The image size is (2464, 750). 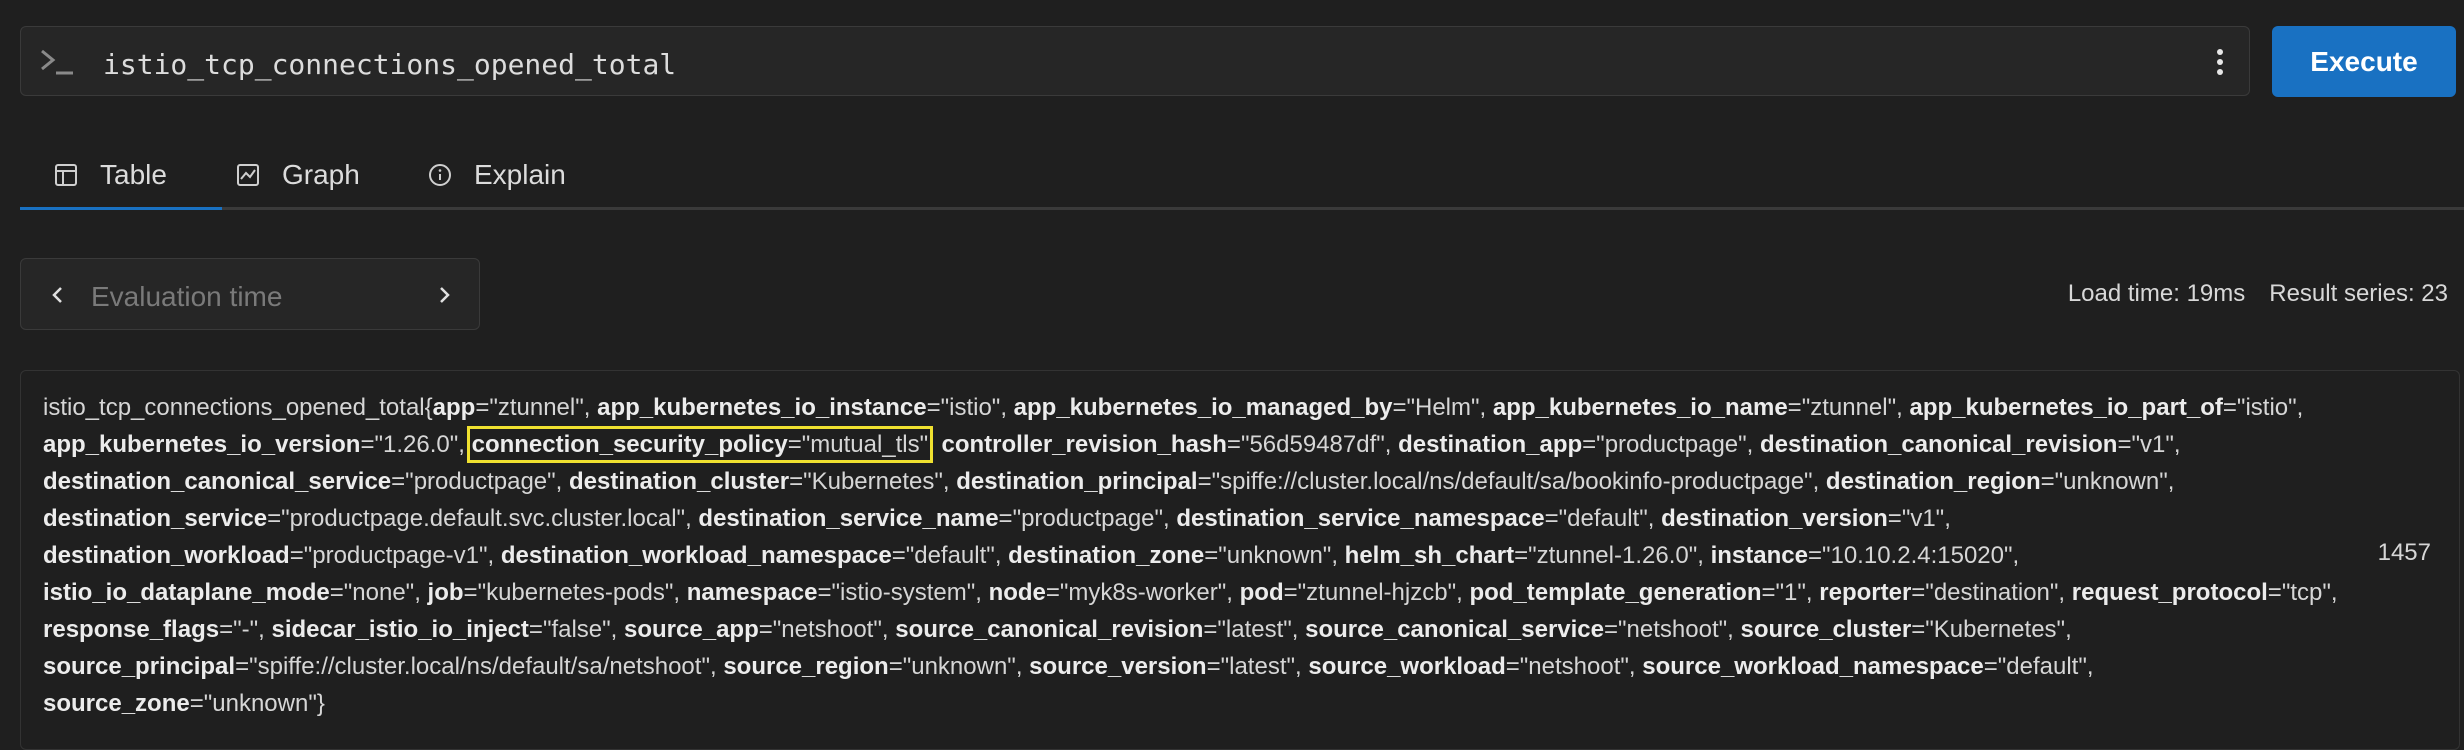 I want to click on label-name: controller_revision_hash, so click(x=1084, y=444).